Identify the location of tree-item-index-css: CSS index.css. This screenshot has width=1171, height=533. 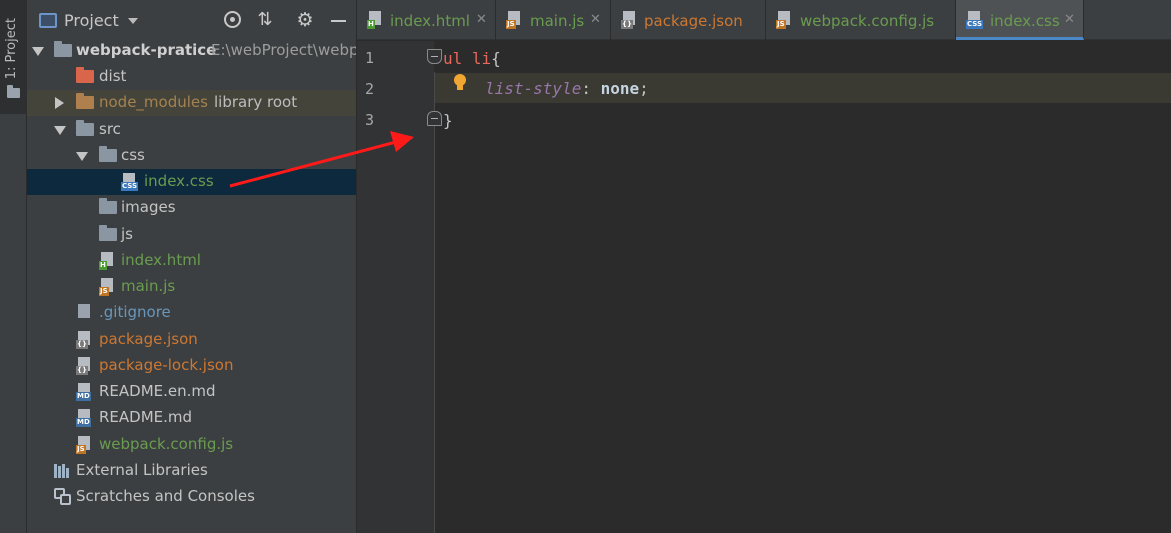
(191, 182).